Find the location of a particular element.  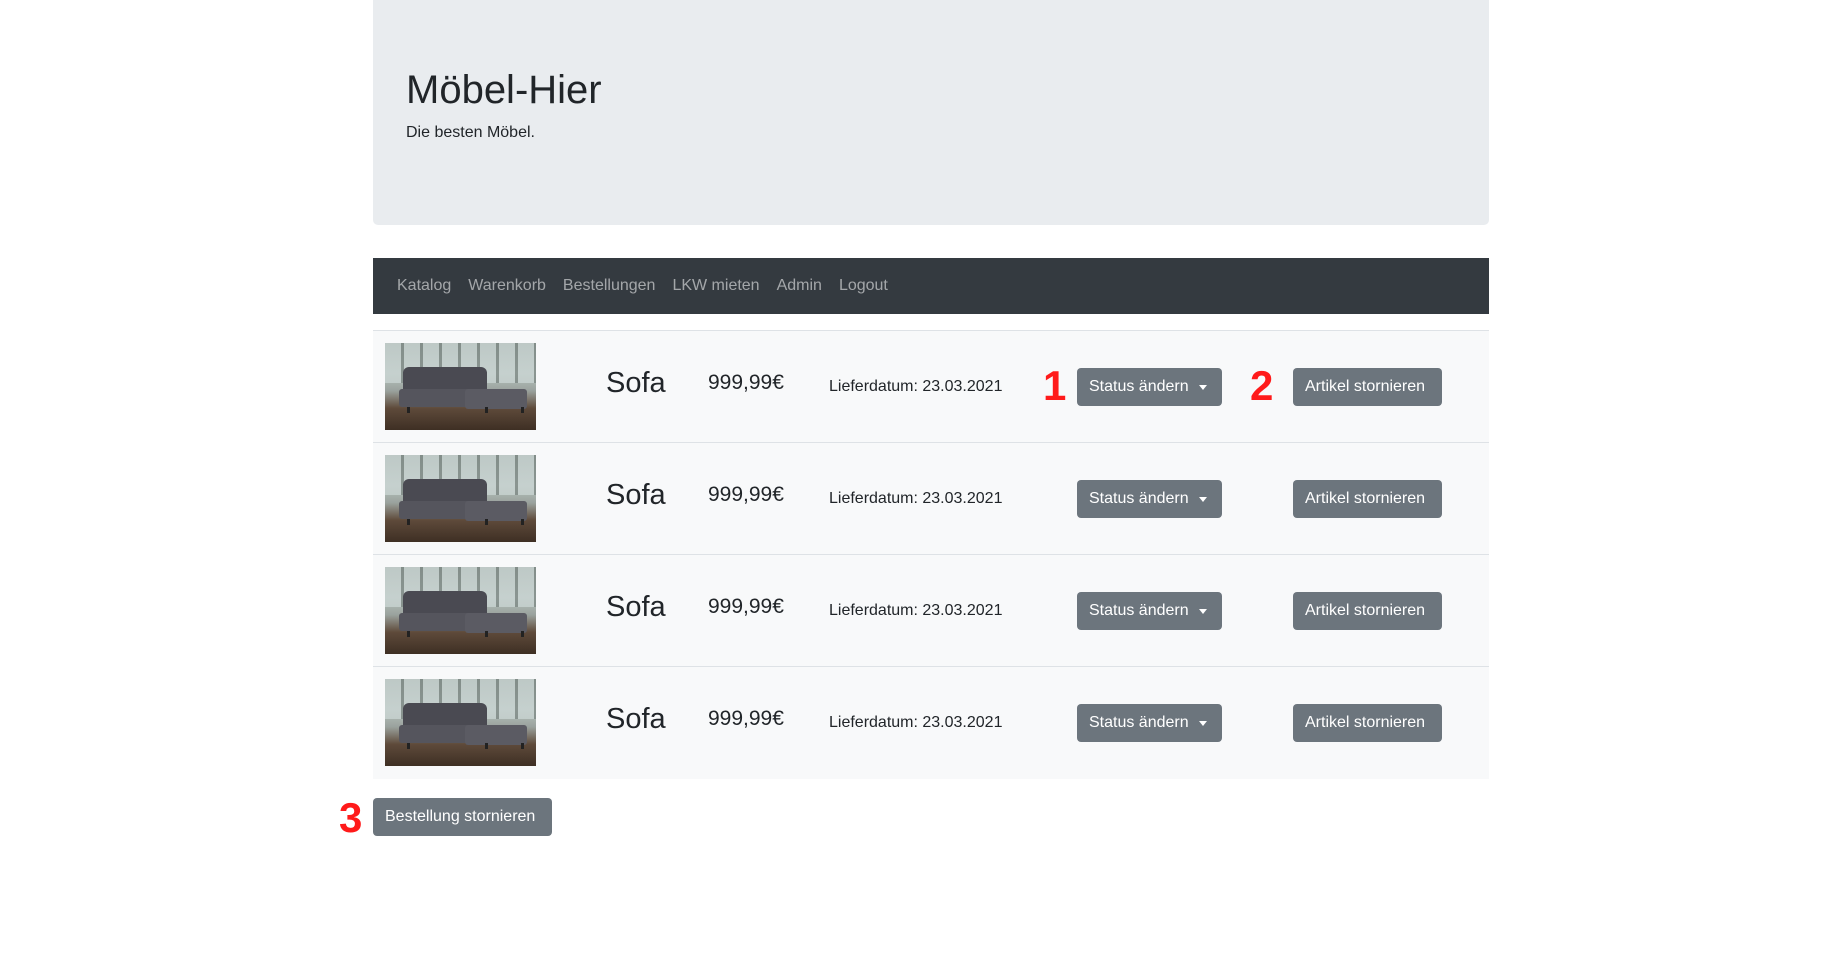

nav-item-warenkorb: Warenkorb is located at coordinates (507, 286).